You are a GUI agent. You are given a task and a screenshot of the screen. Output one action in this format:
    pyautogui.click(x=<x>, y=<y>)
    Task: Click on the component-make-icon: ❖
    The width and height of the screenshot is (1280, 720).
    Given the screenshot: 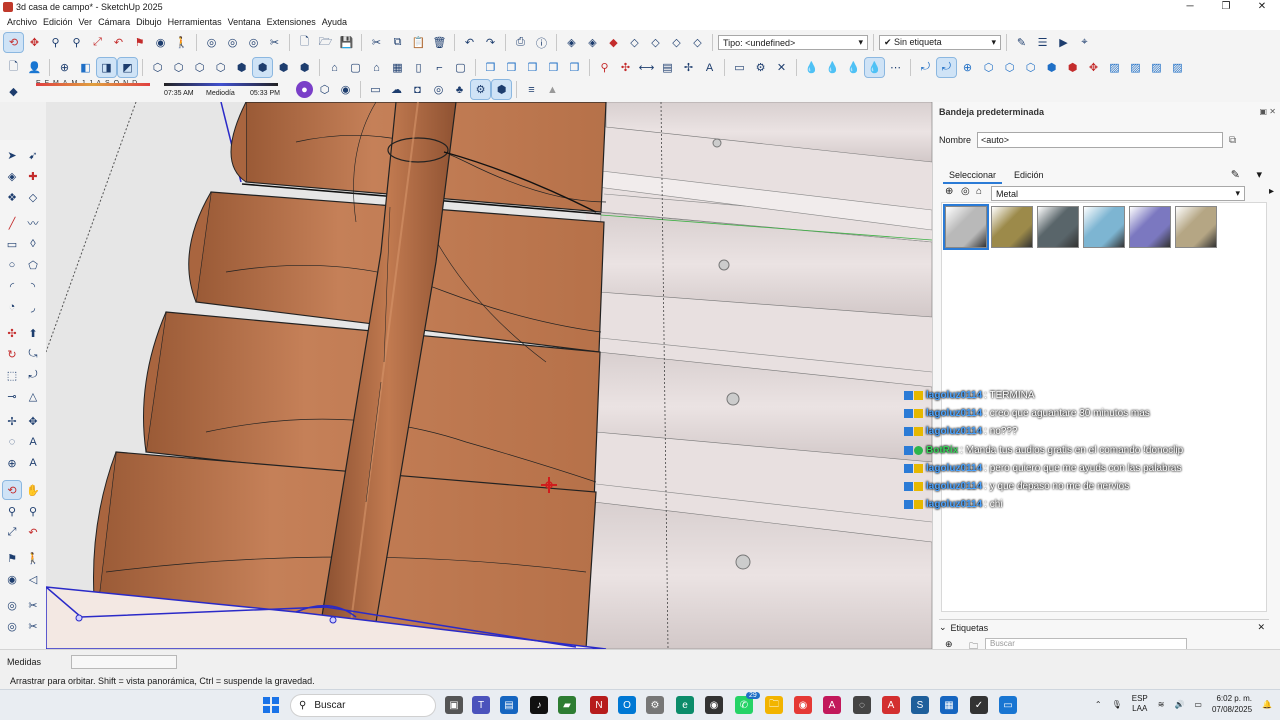 What is the action you would take?
    pyautogui.click(x=12, y=197)
    